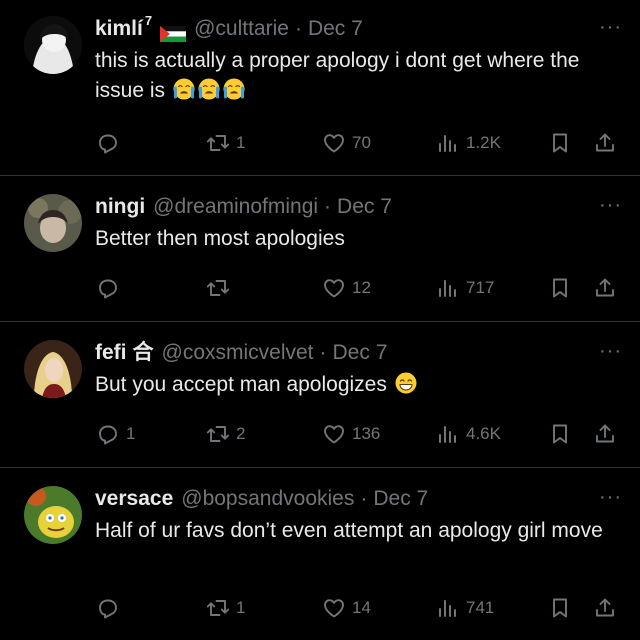 This screenshot has height=640, width=640. I want to click on name-symbol: 合, so click(143, 352).